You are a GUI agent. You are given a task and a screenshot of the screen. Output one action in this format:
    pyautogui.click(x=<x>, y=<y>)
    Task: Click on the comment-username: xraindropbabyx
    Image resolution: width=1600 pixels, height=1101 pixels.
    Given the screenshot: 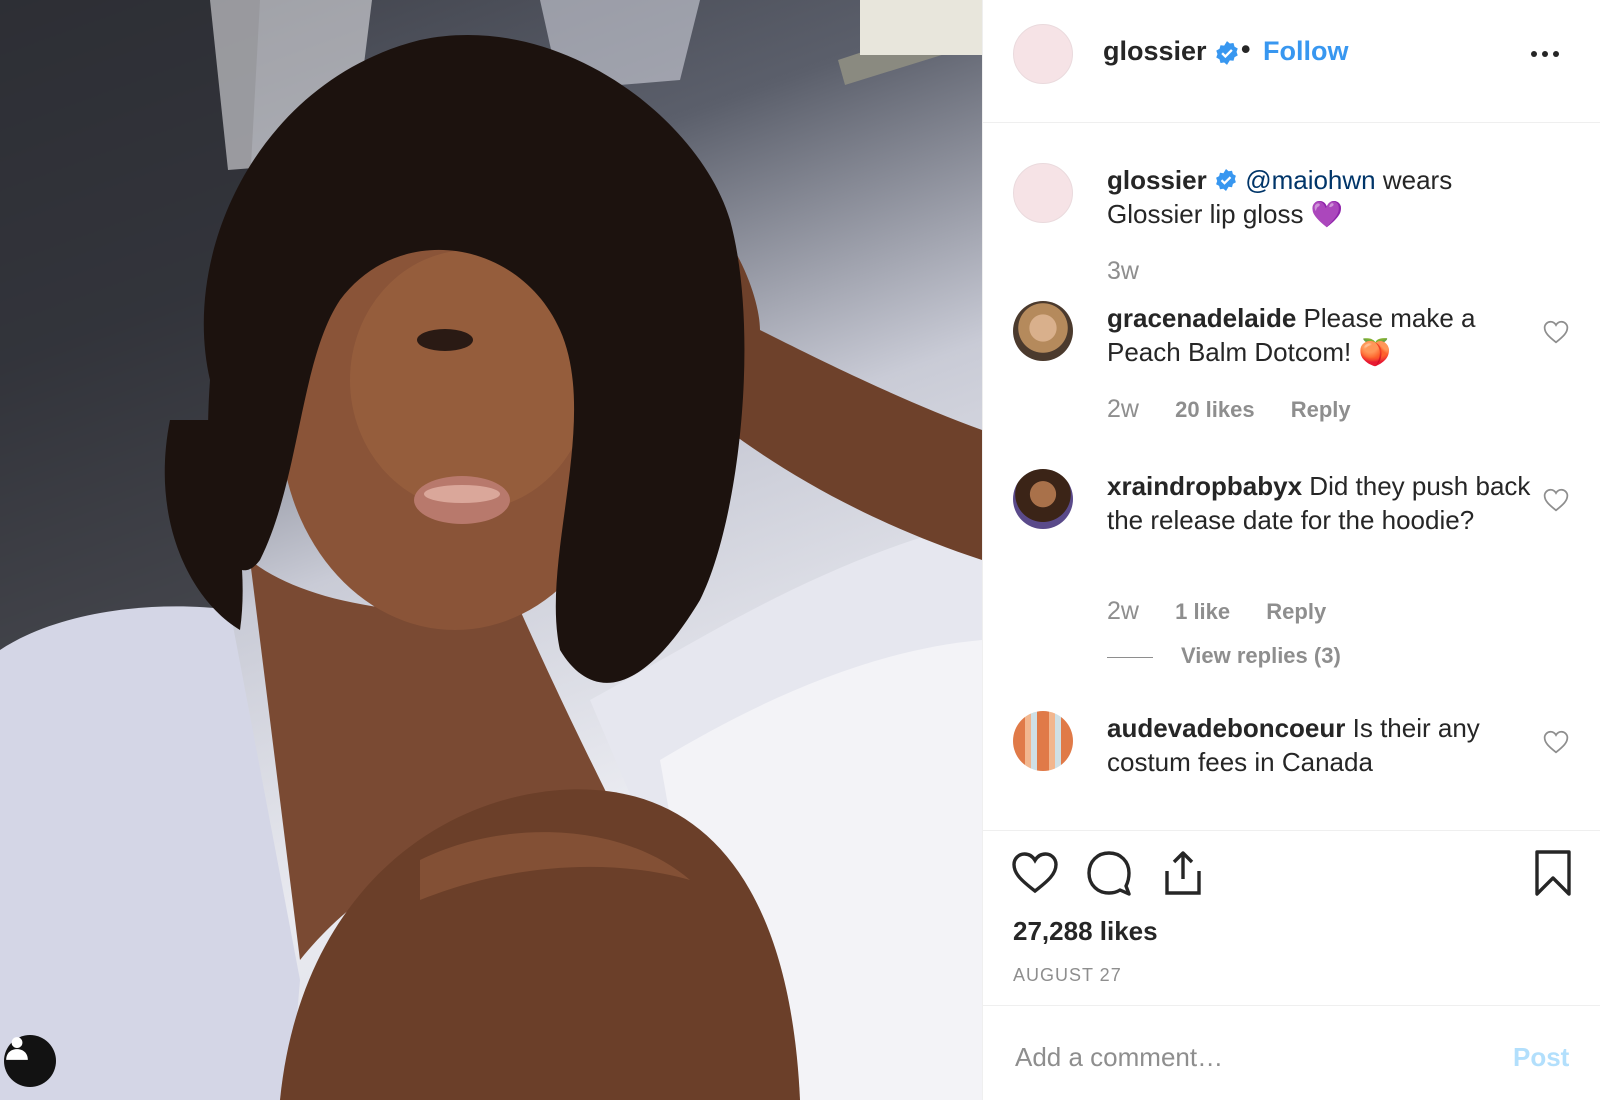 What is the action you would take?
    pyautogui.click(x=1204, y=486)
    